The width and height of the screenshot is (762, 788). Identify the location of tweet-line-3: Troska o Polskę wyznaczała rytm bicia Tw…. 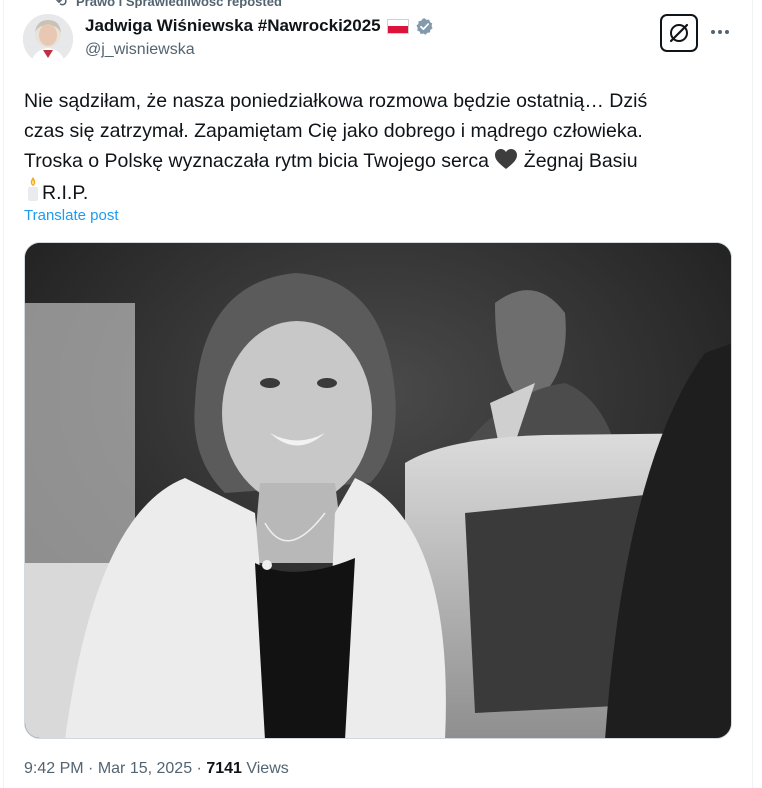
(256, 161).